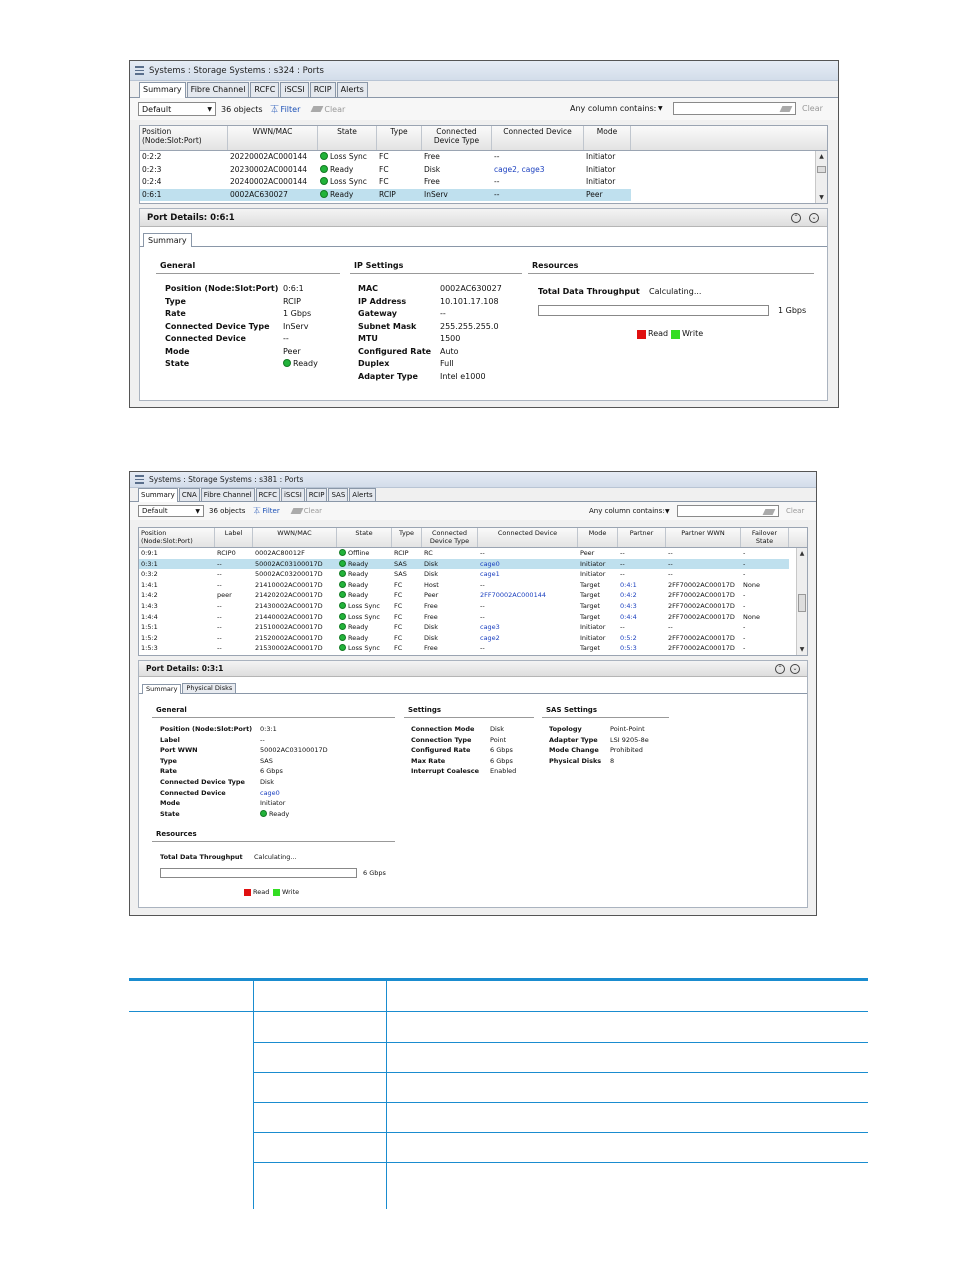 The image size is (954, 1270). What do you see at coordinates (385, 194) in the screenshot?
I see `table-row: 0:6:1 0002AC630027 Ready RCIP InServ -- Peer` at bounding box center [385, 194].